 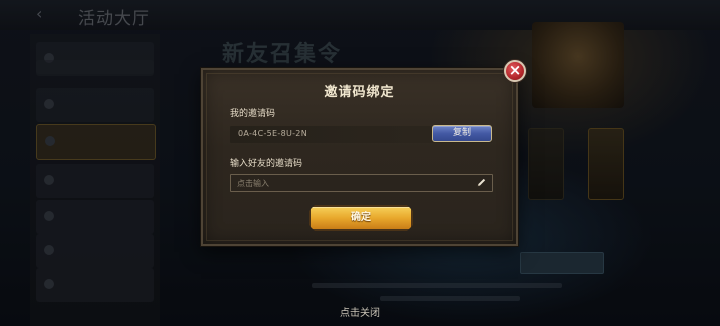 What do you see at coordinates (253, 114) in the screenshot?
I see `my-code-label: 我的邀请码` at bounding box center [253, 114].